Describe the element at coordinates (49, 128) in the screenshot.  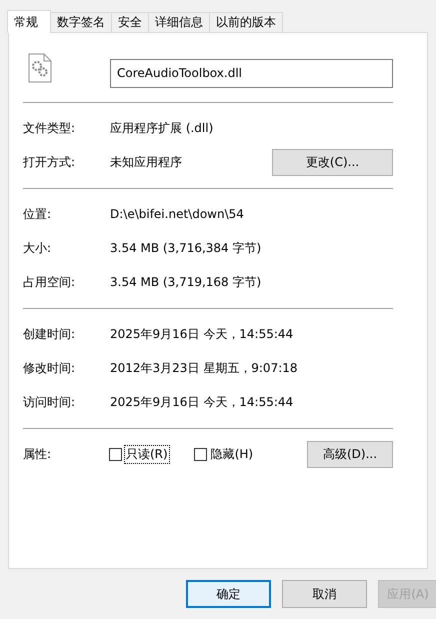
I see `field-label: 文件类型:` at that location.